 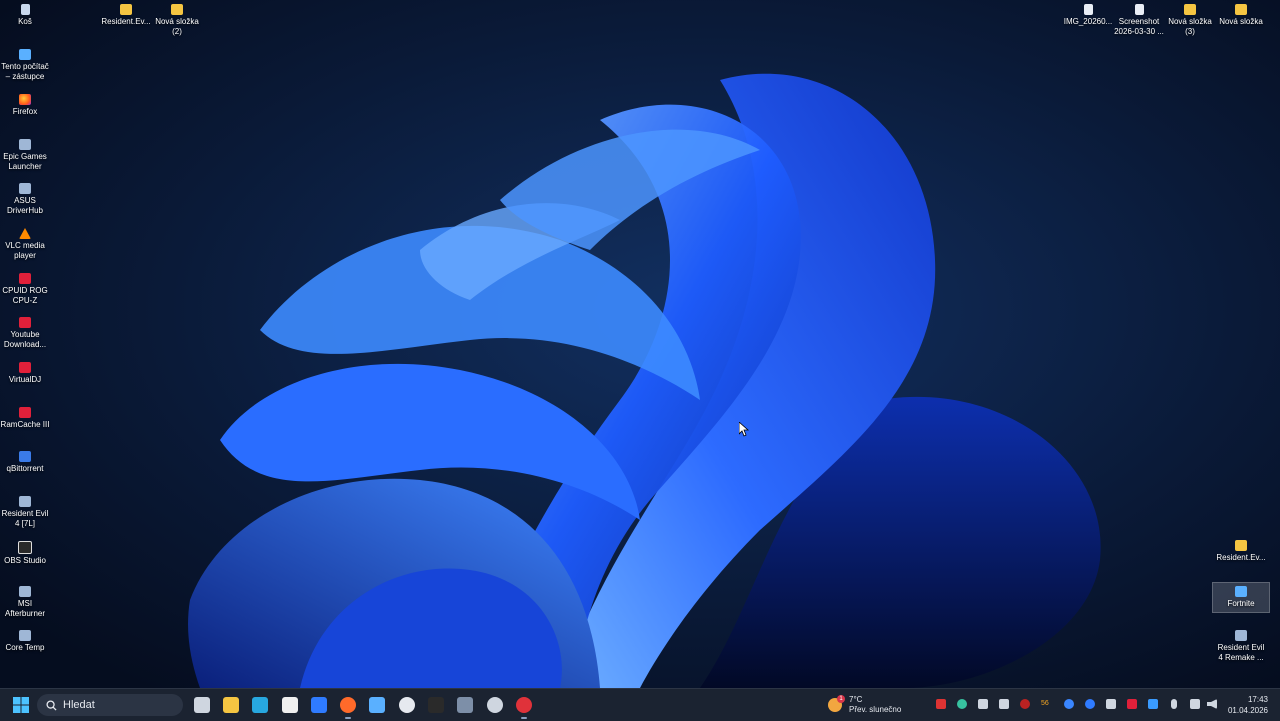 What do you see at coordinates (25, 188) in the screenshot?
I see `asus-icon` at bounding box center [25, 188].